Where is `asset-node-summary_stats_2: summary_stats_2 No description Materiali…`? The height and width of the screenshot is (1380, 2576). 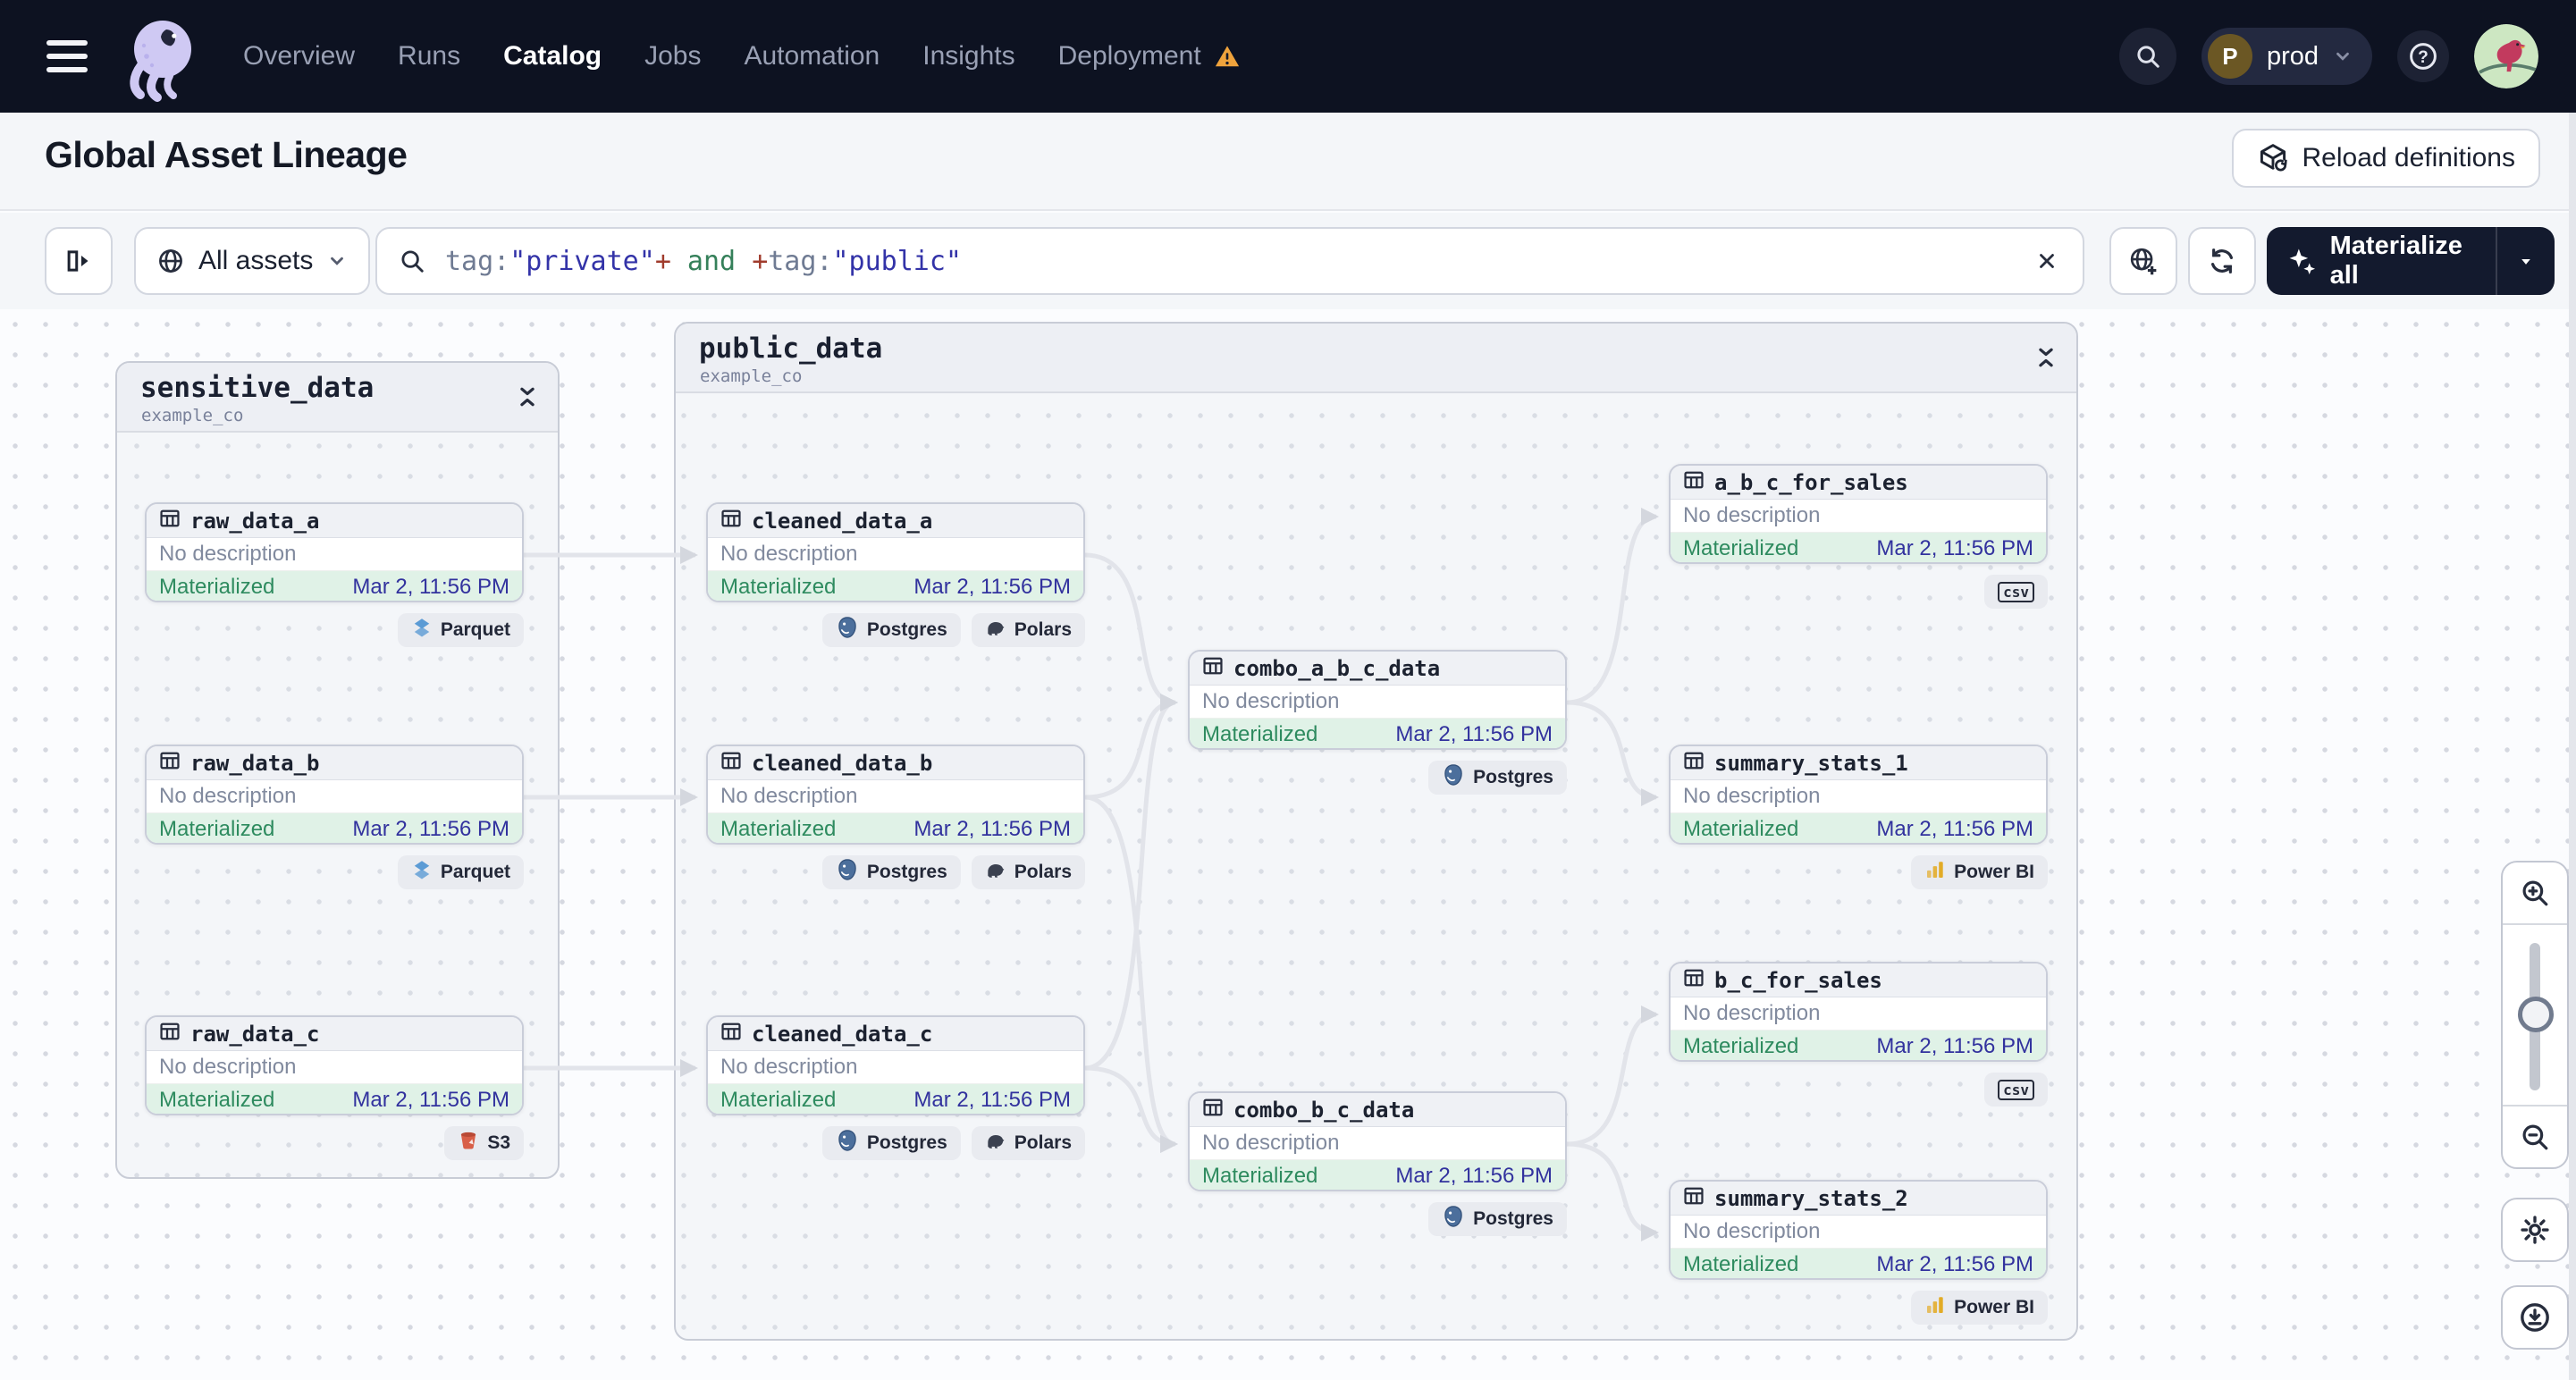 asset-node-summary_stats_2: summary_stats_2 No description Materiali… is located at coordinates (1859, 1230).